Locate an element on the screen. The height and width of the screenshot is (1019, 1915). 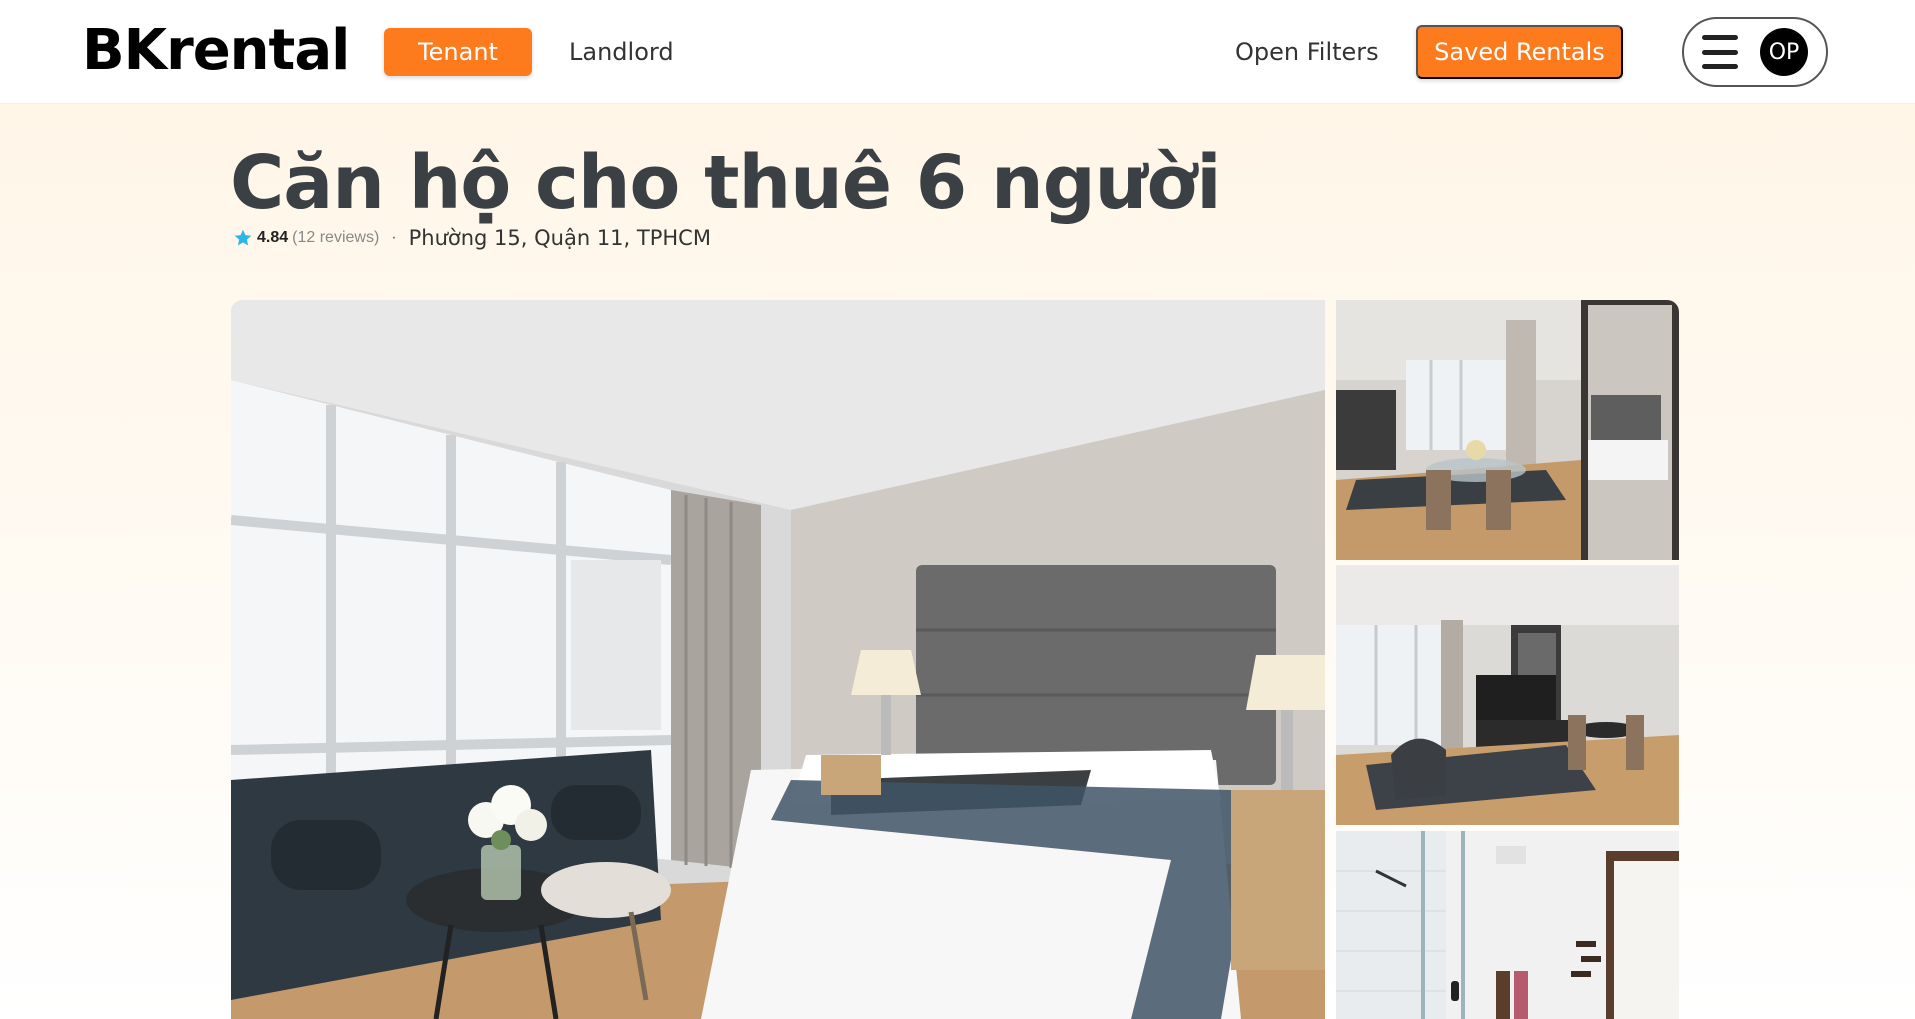
user-menu-button: OP is located at coordinates (1755, 52).